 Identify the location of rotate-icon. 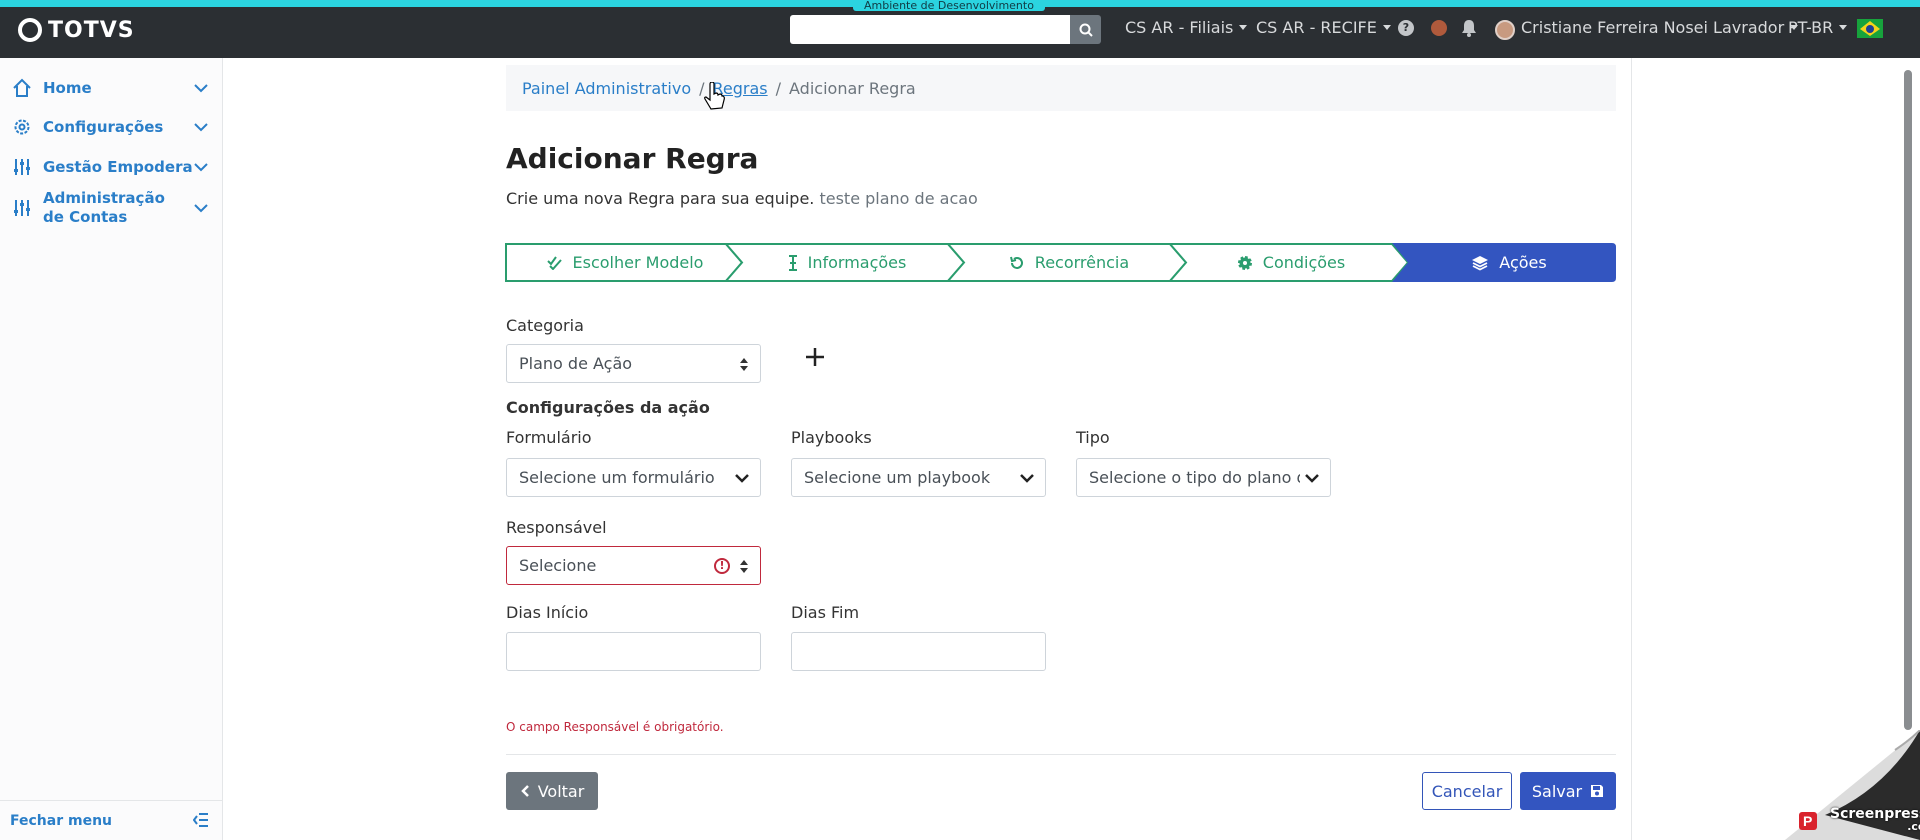
(1016, 262).